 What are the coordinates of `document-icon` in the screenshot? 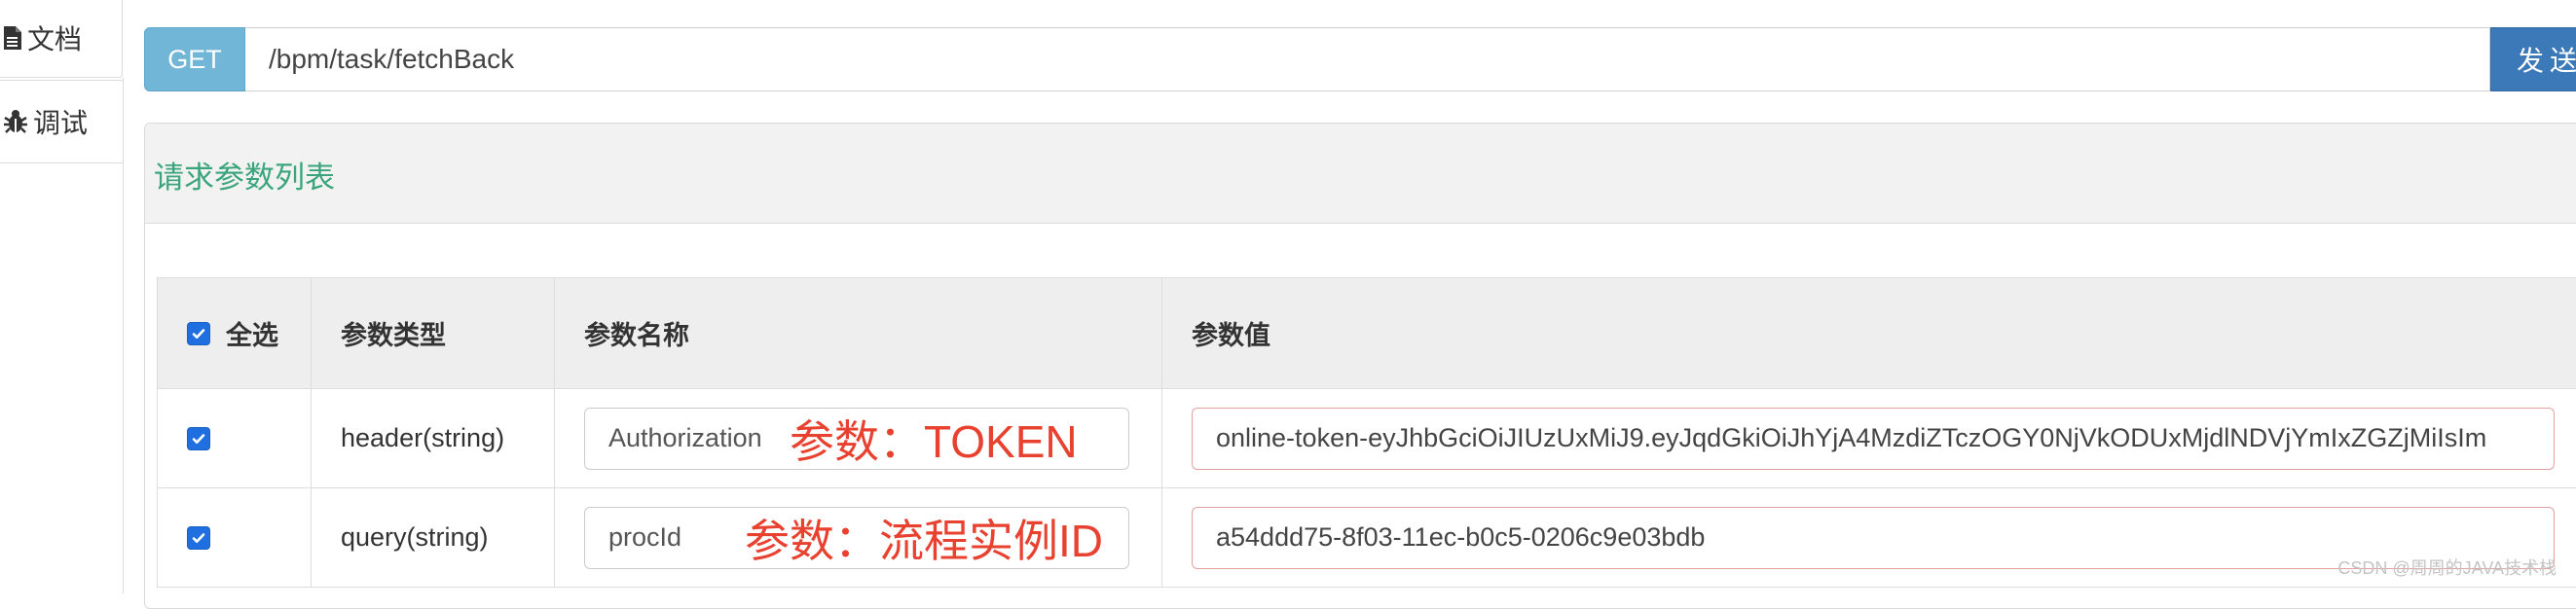 It's located at (14, 38).